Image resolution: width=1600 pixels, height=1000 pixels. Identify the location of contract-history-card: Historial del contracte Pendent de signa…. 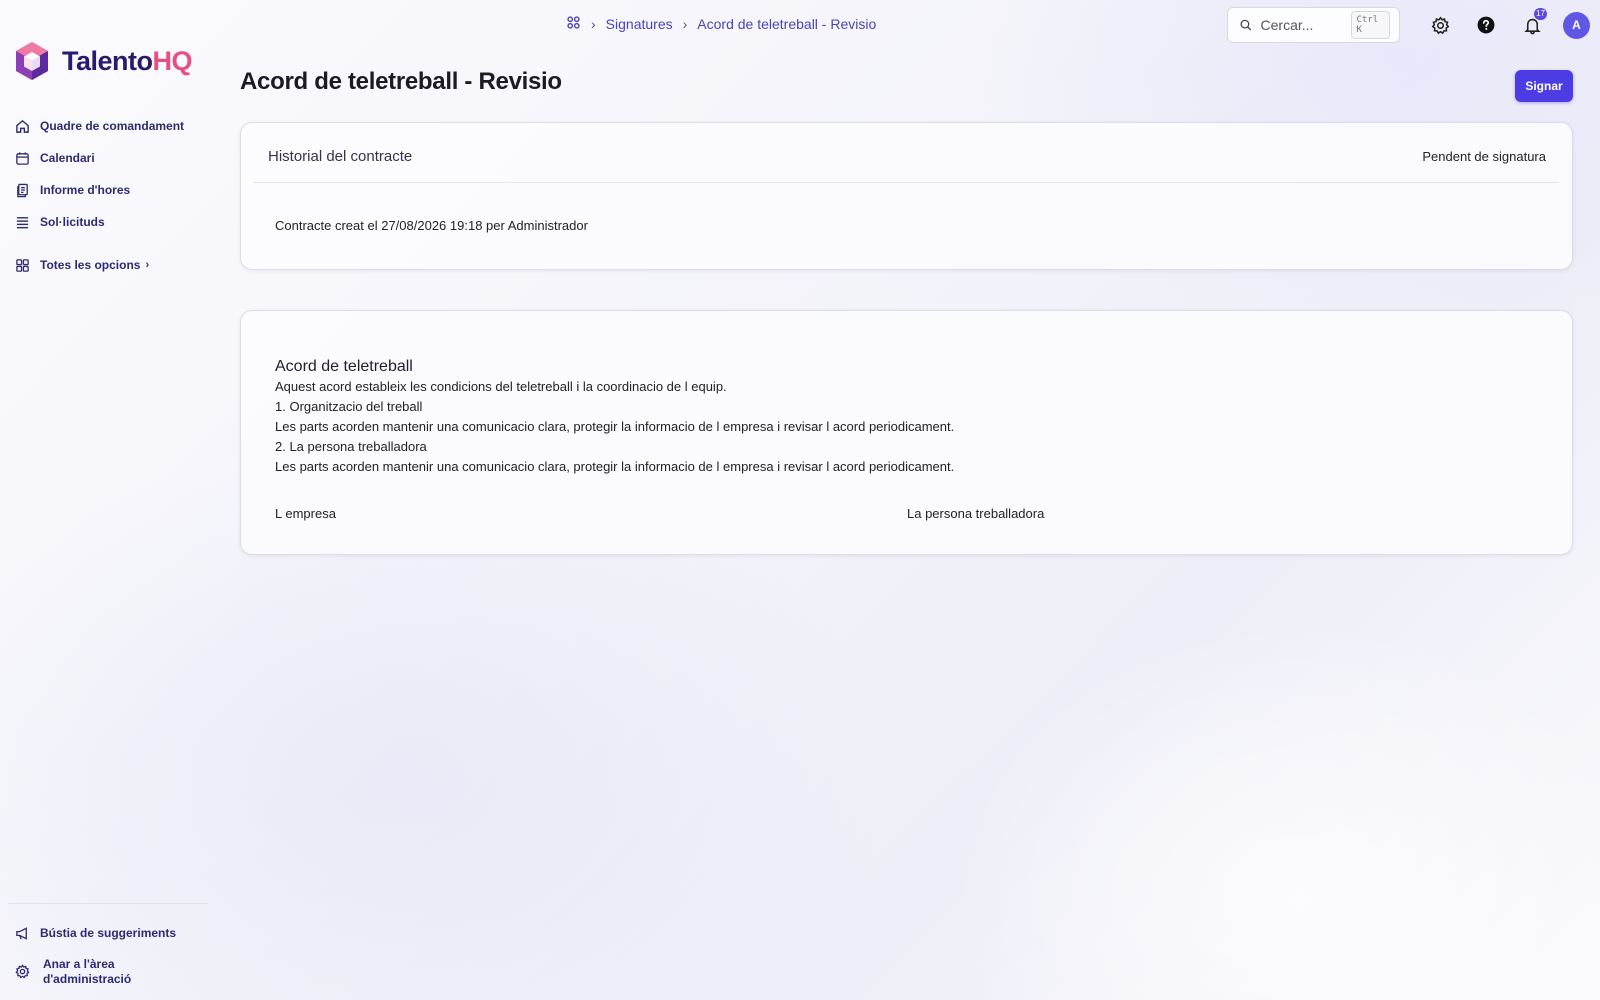
(906, 196).